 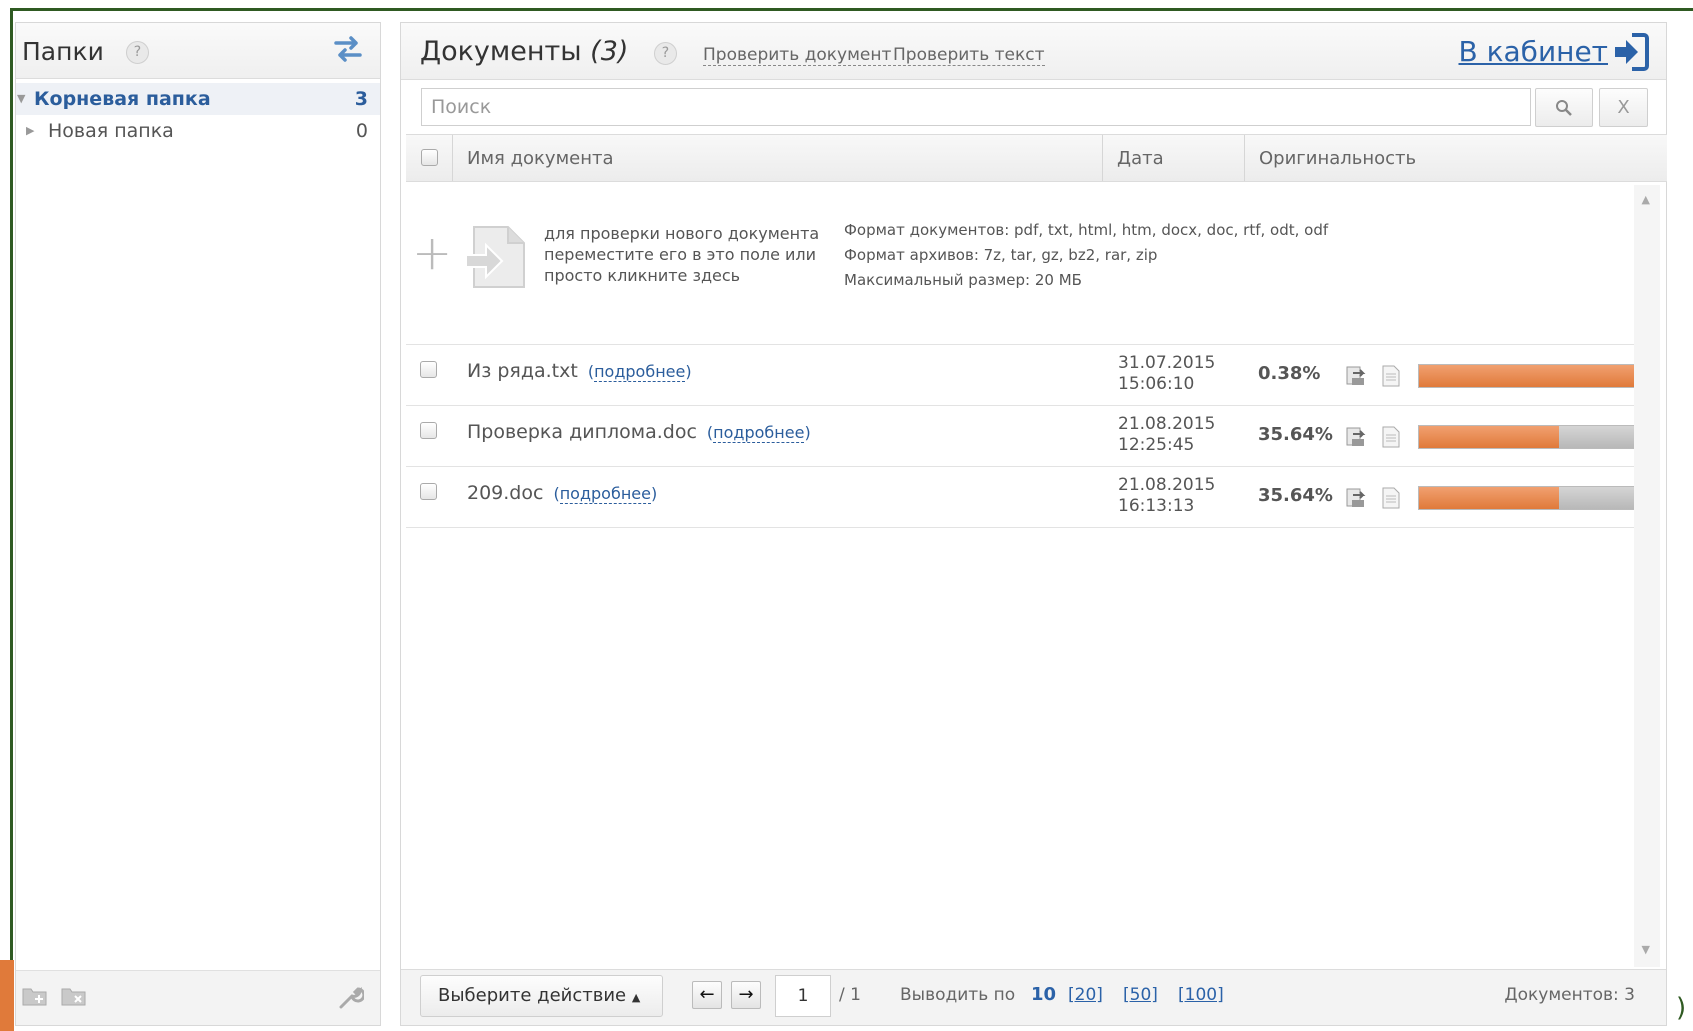 I want to click on document-name-text: 209.doc, so click(x=505, y=493).